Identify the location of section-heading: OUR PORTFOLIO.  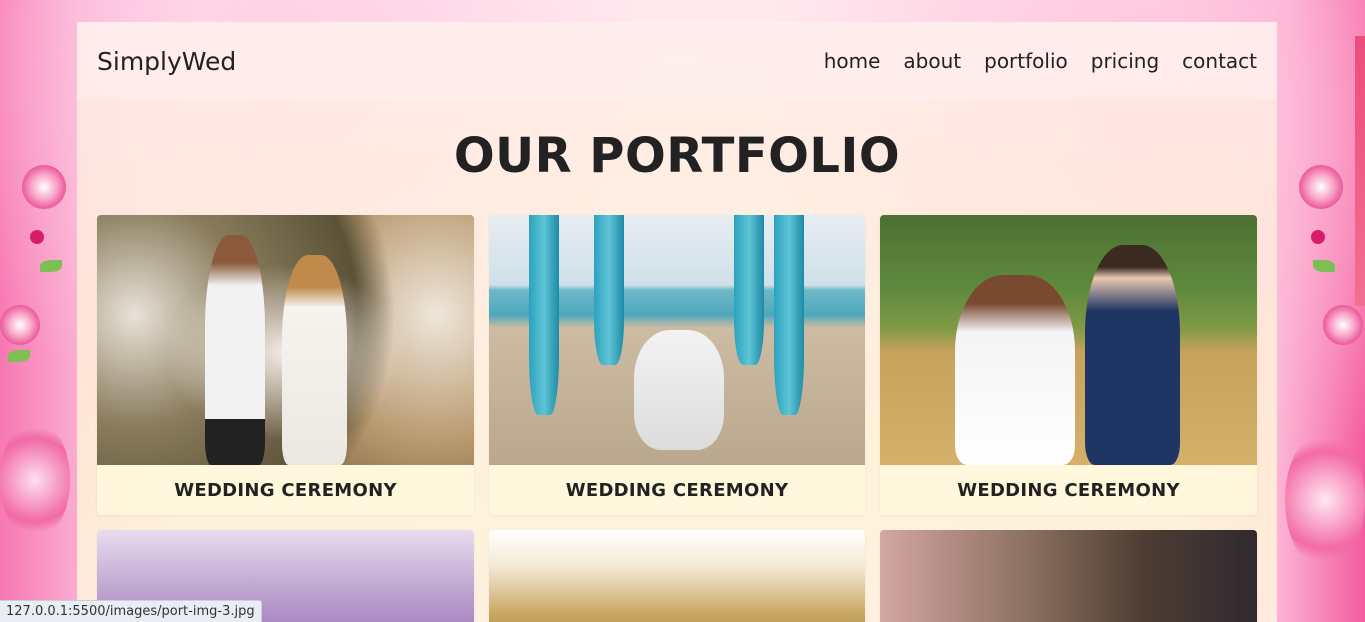
(677, 156).